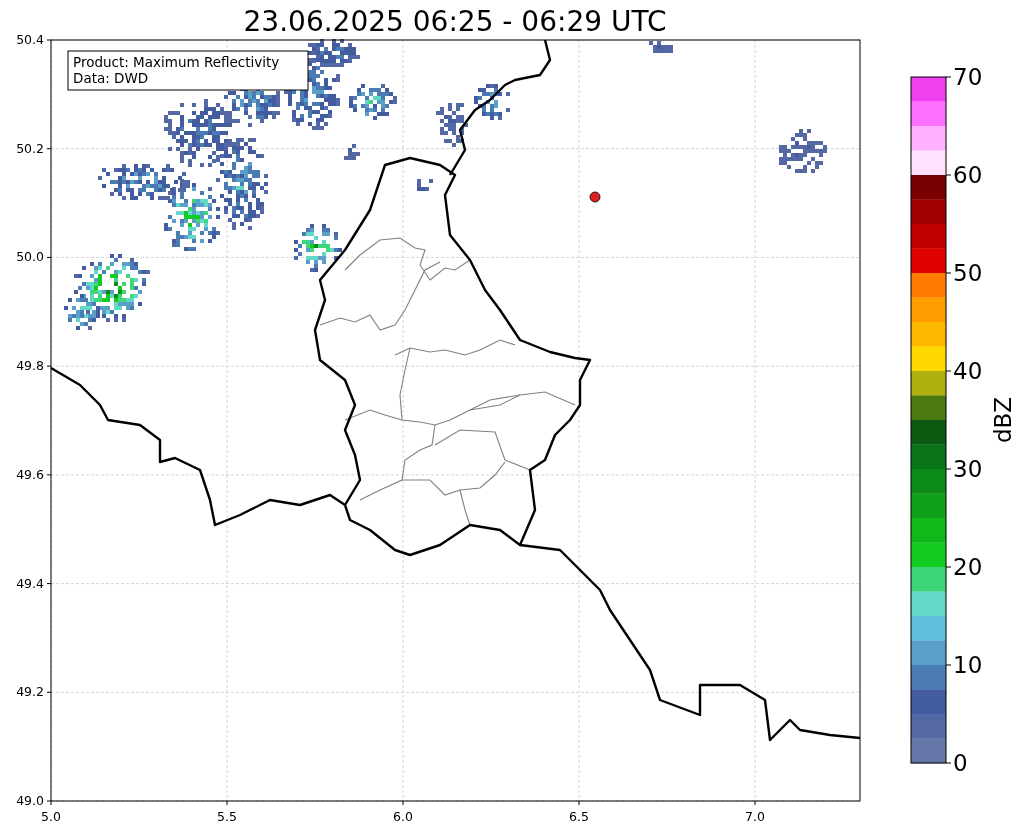 Image resolution: width=1023 pixels, height=834 pixels. What do you see at coordinates (595, 197) in the screenshot?
I see `location-dot` at bounding box center [595, 197].